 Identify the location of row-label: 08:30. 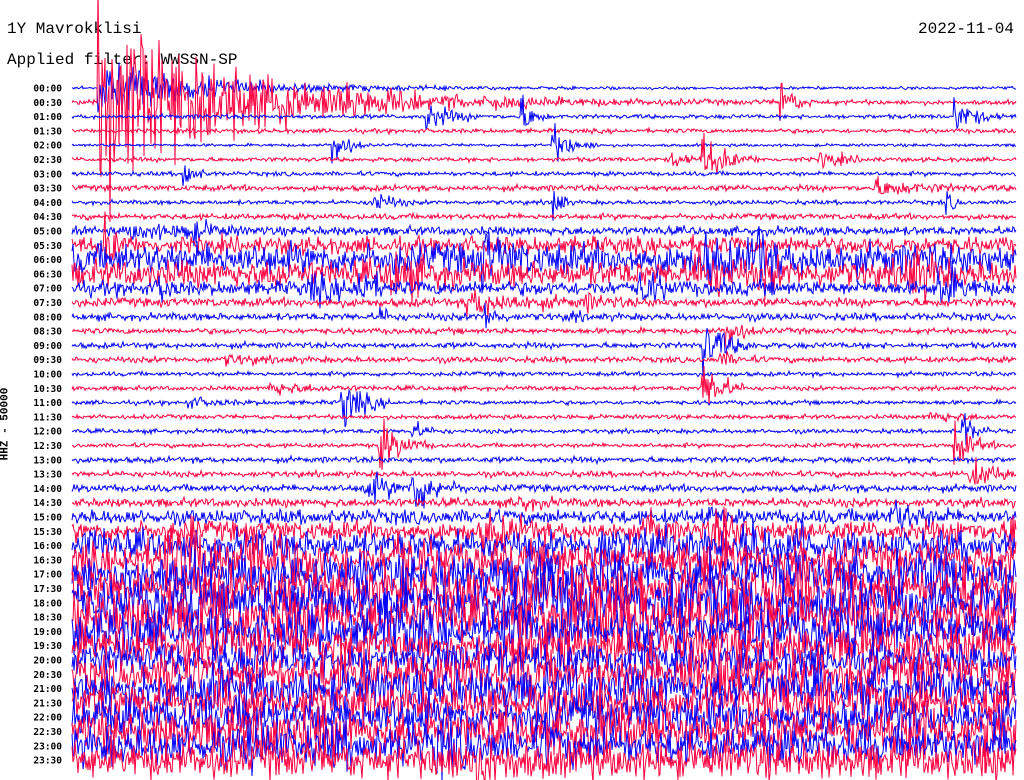
(47, 332).